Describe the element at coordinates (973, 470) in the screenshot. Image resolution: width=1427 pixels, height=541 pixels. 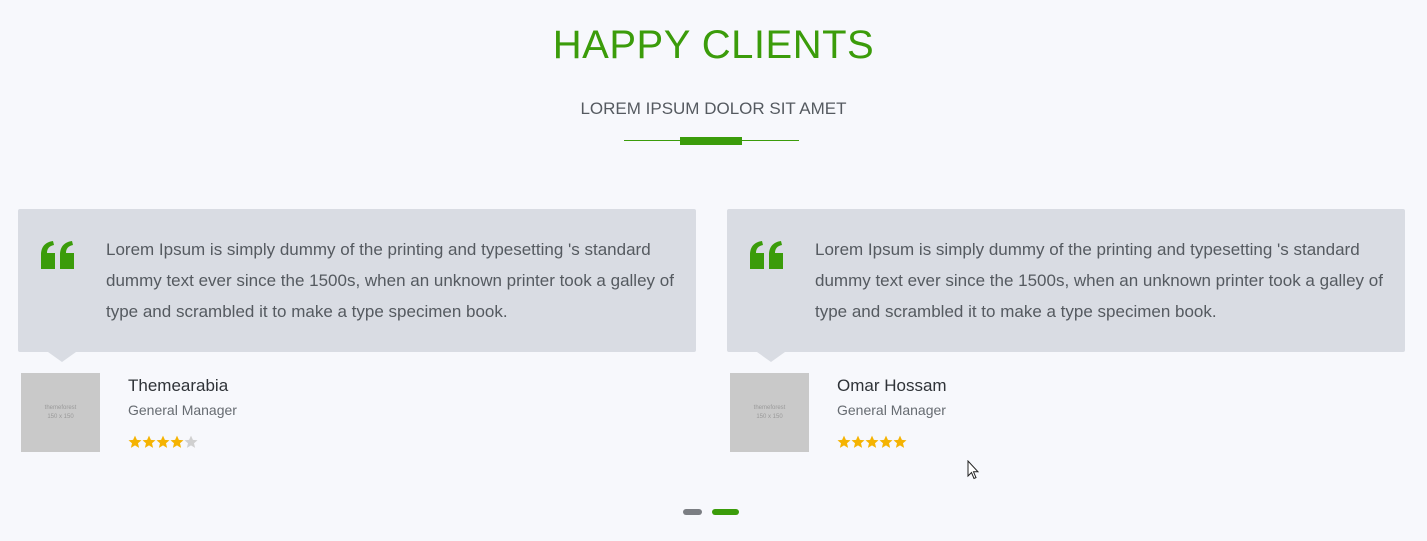
I see `mouse-cursor-icon` at that location.